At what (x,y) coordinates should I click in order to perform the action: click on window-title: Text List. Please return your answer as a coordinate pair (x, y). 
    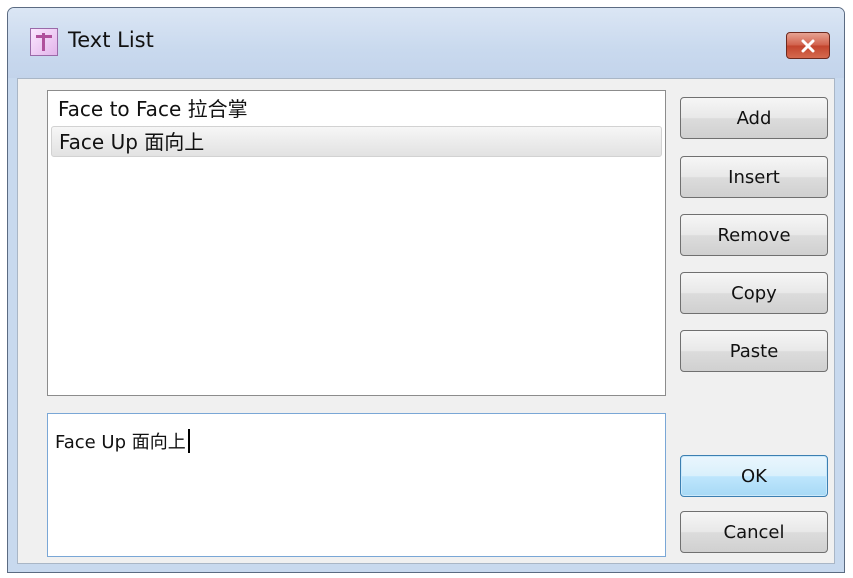
    Looking at the image, I should click on (111, 40).